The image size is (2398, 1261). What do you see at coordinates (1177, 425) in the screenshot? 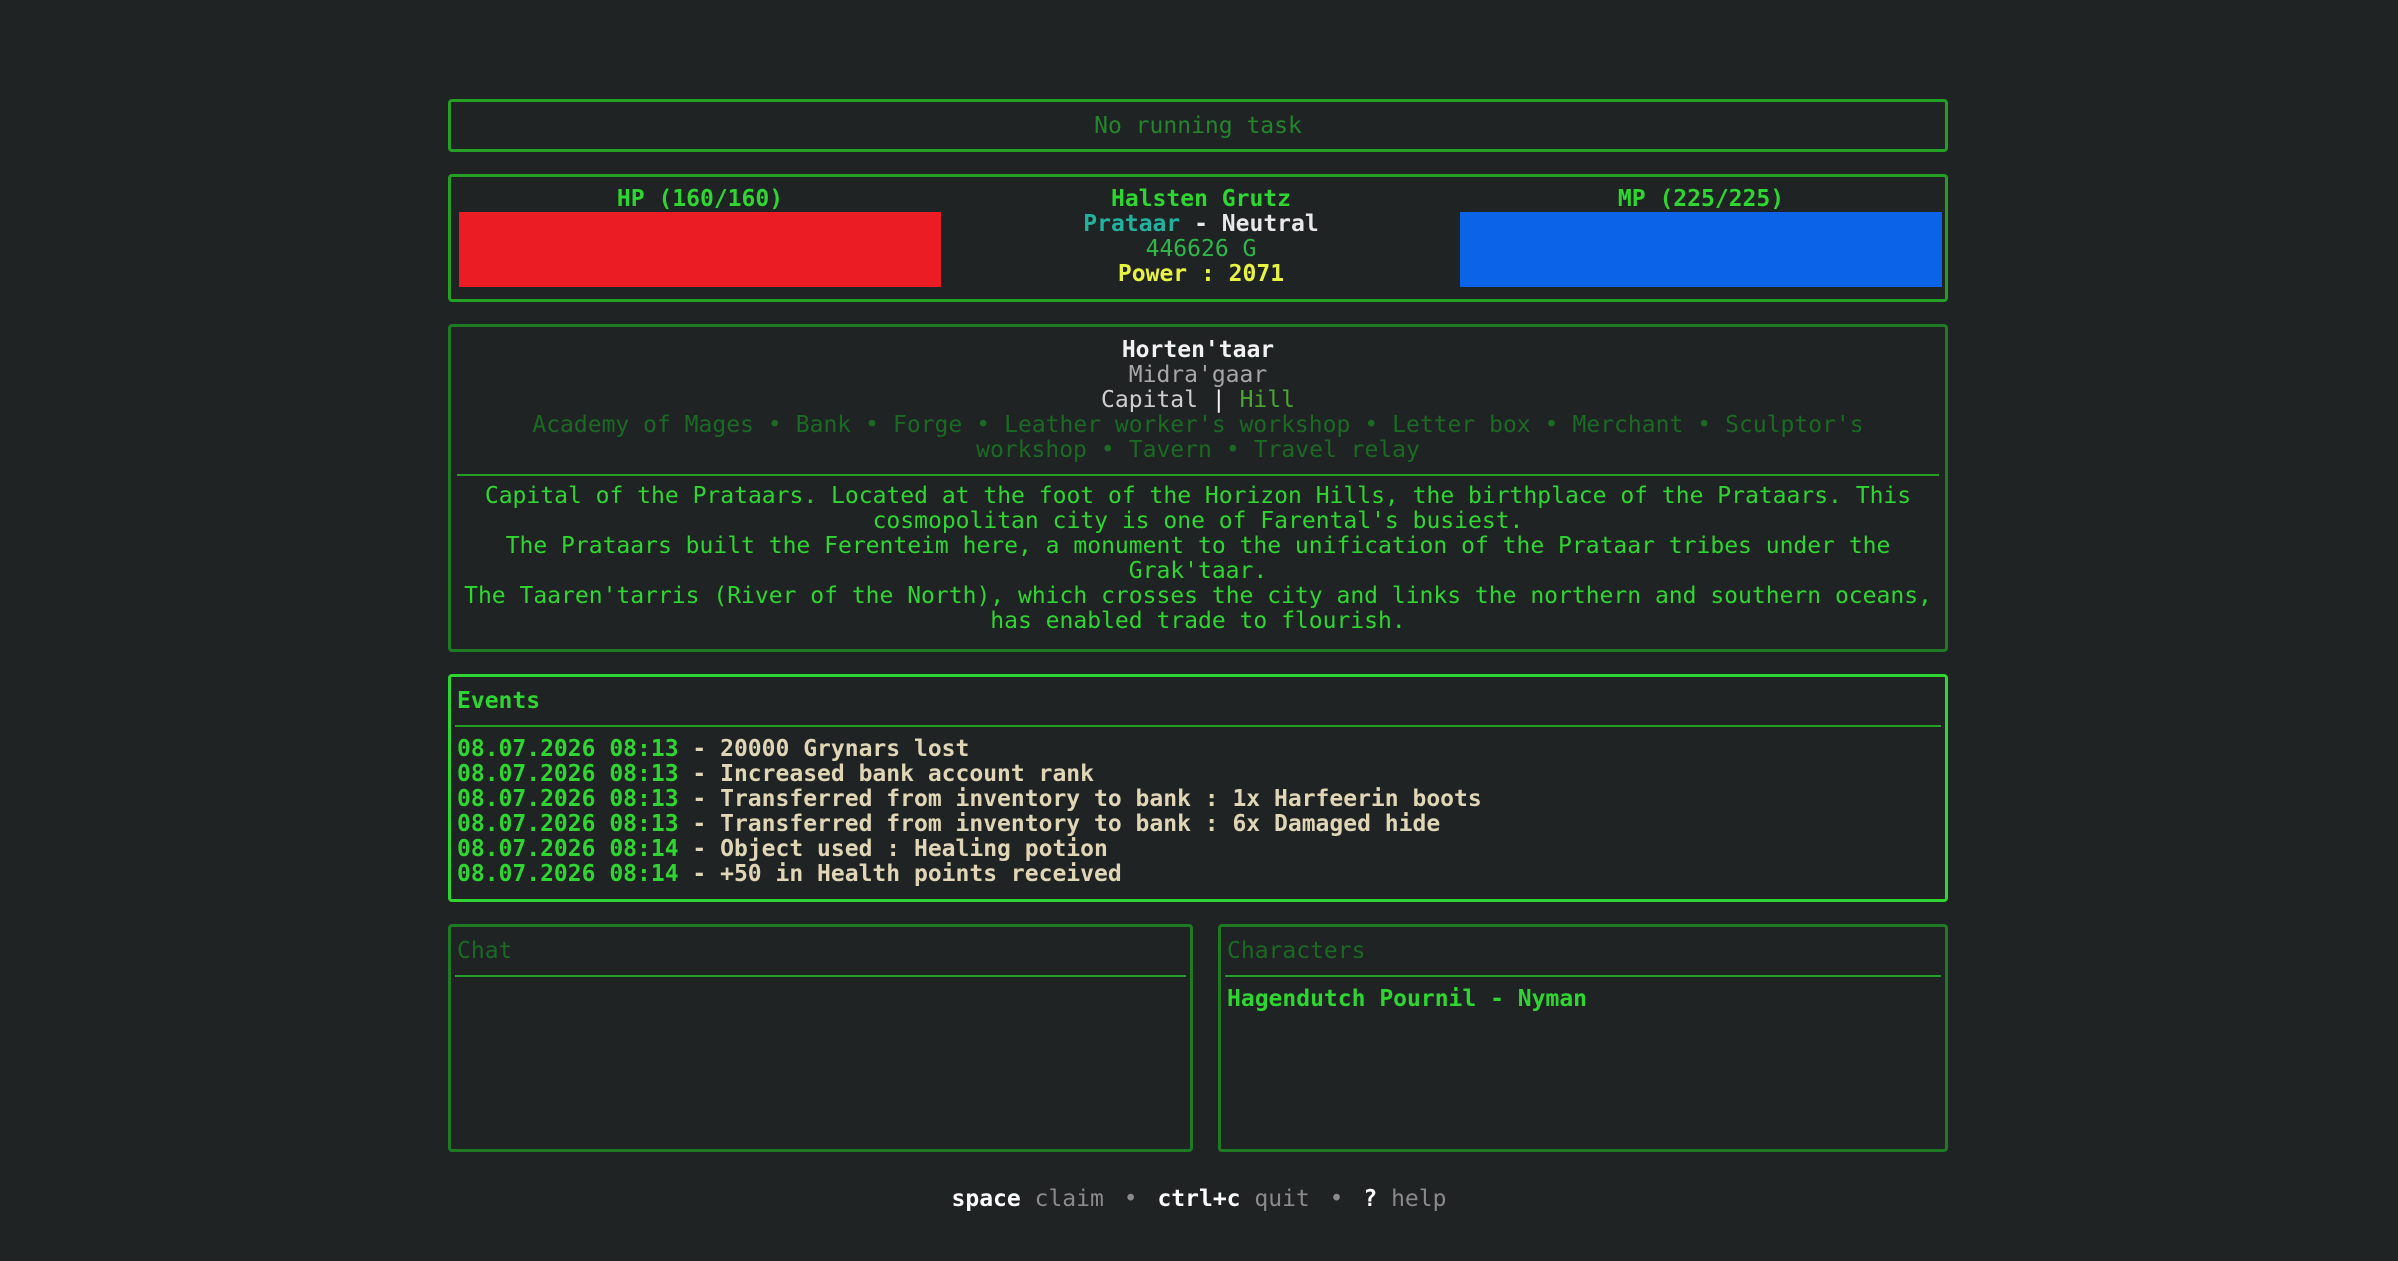
I see `location-service: Leather worker's workshop` at bounding box center [1177, 425].